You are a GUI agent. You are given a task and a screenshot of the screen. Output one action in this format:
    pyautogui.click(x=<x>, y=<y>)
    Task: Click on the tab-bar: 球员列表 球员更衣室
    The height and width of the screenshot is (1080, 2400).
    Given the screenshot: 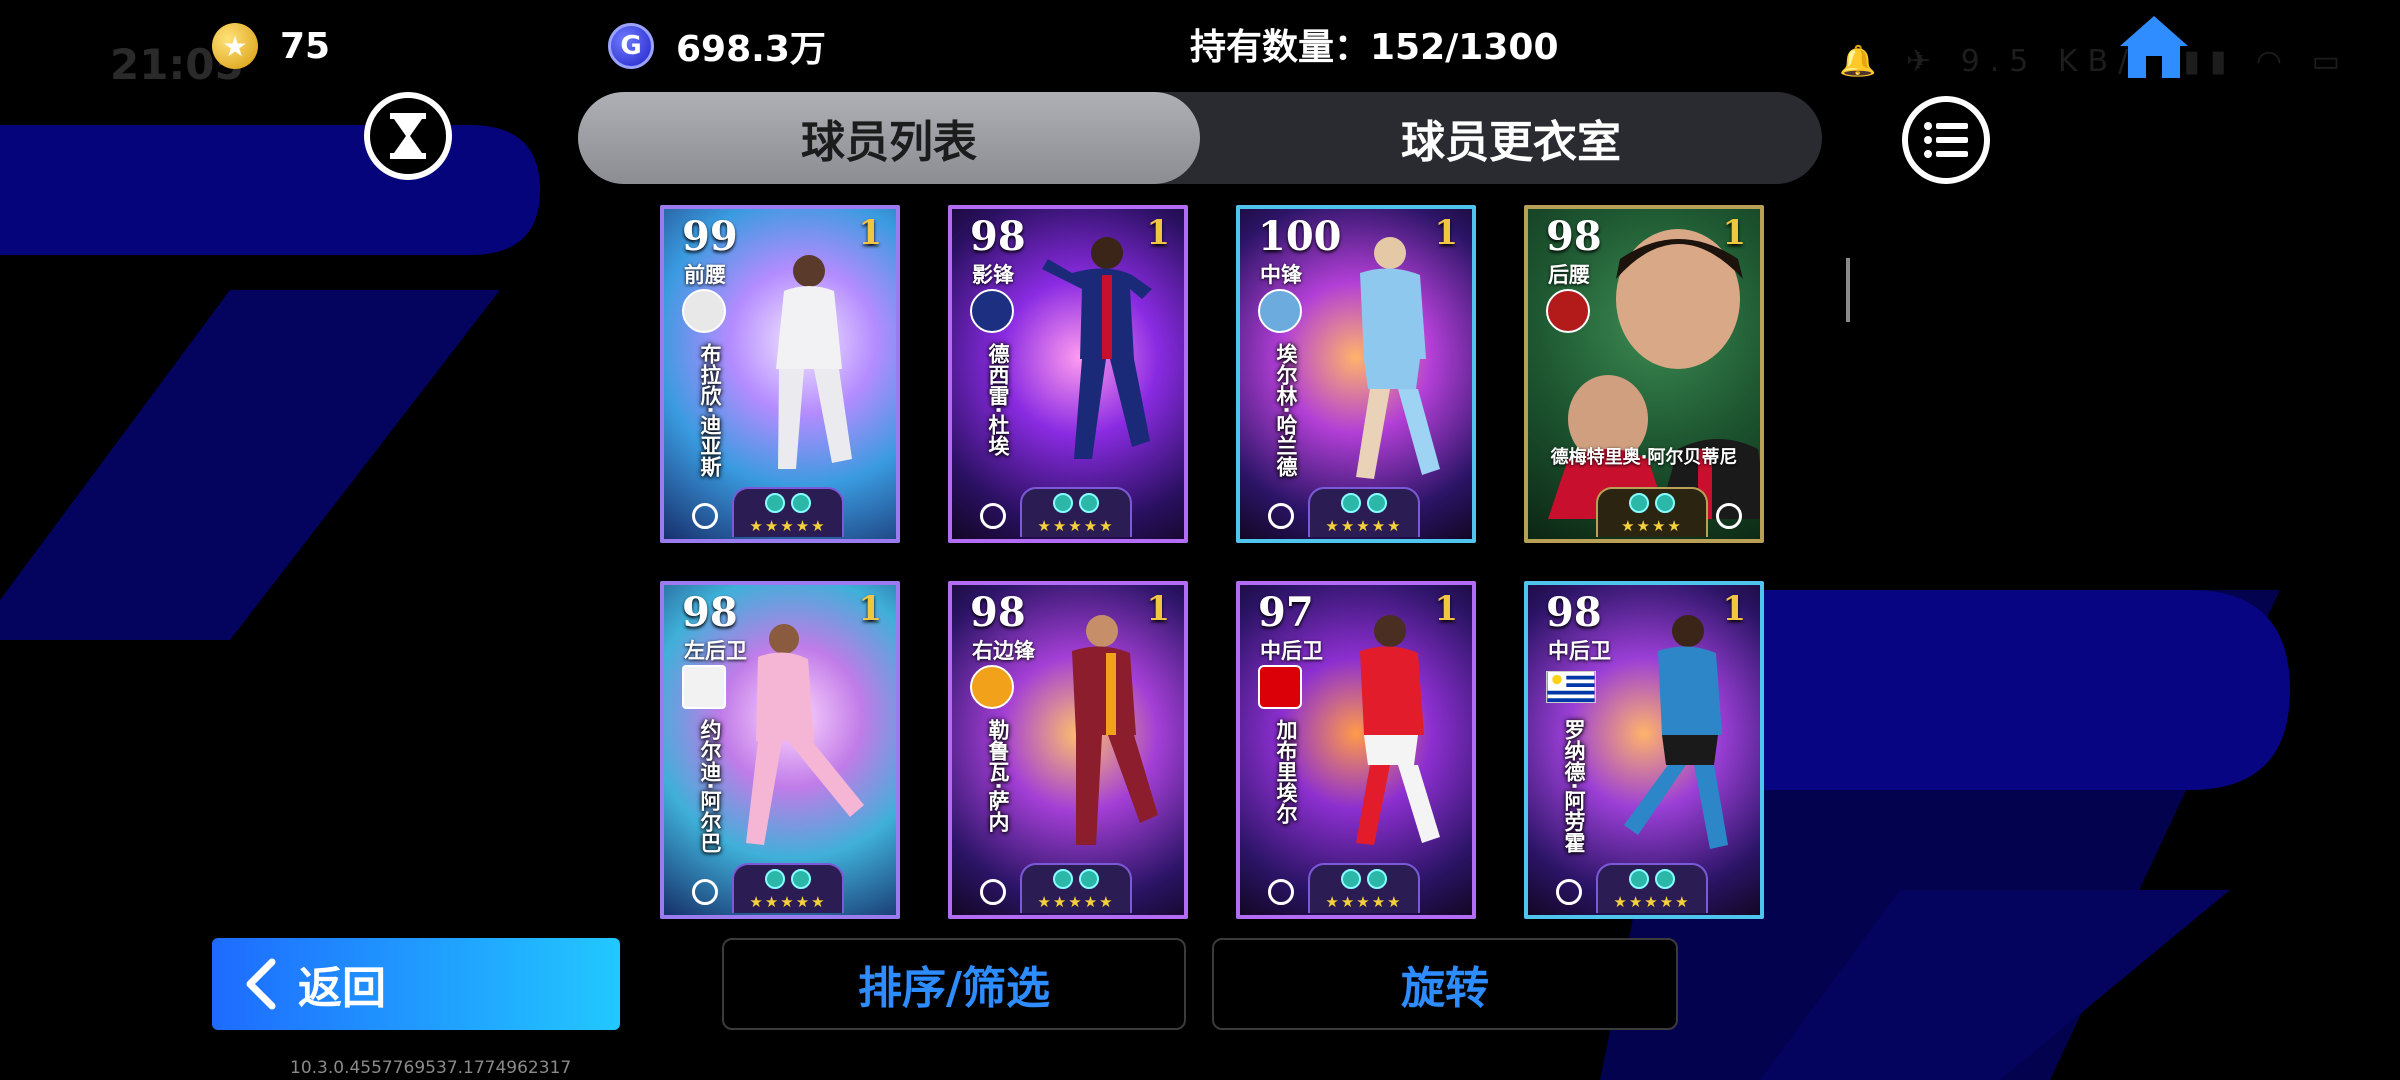 What is the action you would take?
    pyautogui.click(x=1200, y=138)
    